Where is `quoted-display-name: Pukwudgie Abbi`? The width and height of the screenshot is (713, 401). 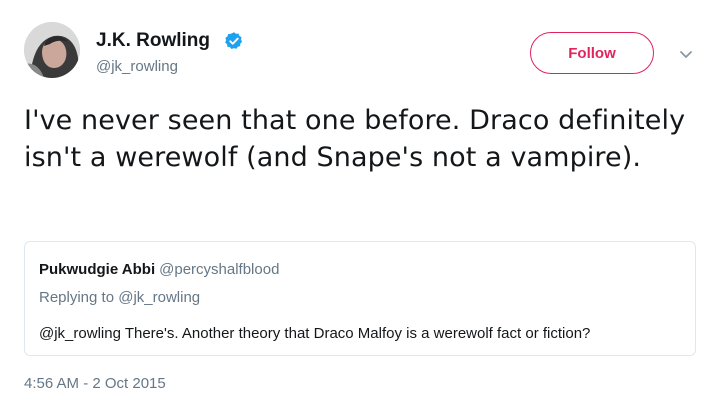 quoted-display-name: Pukwudgie Abbi is located at coordinates (97, 269).